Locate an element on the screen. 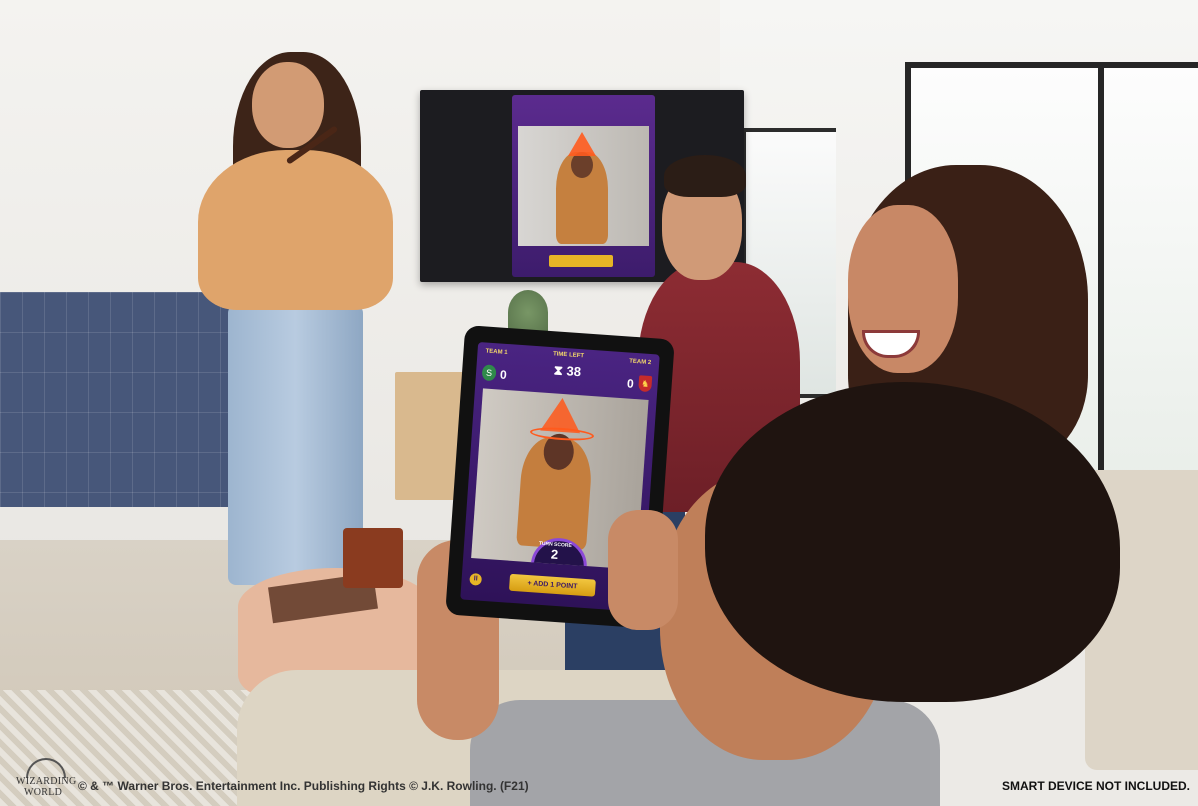 The height and width of the screenshot is (806, 1198). wizarding-world-logo: WIZARDING WORLD is located at coordinates (46, 780).